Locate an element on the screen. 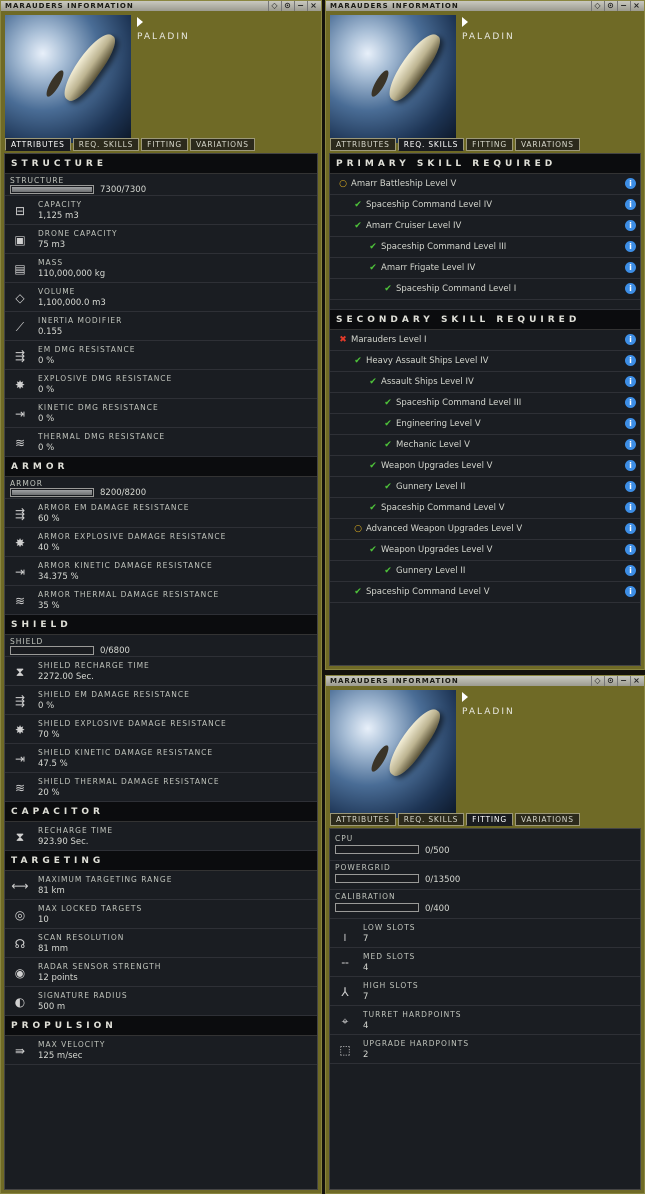  skill-row: ○ Amarr Battleship Level V i is located at coordinates (485, 184).